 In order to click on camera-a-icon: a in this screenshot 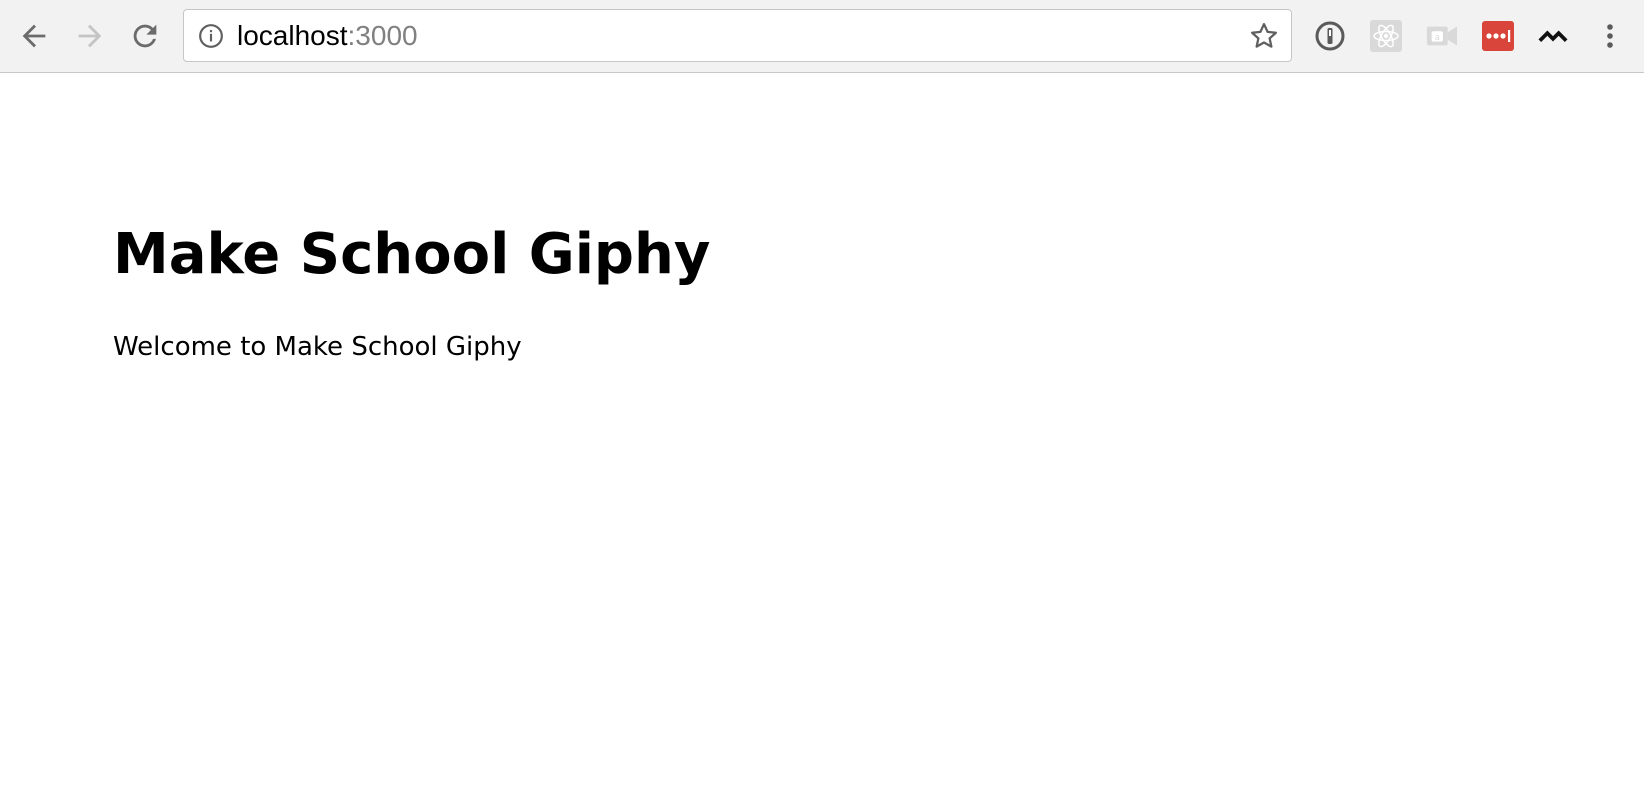, I will do `click(1442, 36)`.